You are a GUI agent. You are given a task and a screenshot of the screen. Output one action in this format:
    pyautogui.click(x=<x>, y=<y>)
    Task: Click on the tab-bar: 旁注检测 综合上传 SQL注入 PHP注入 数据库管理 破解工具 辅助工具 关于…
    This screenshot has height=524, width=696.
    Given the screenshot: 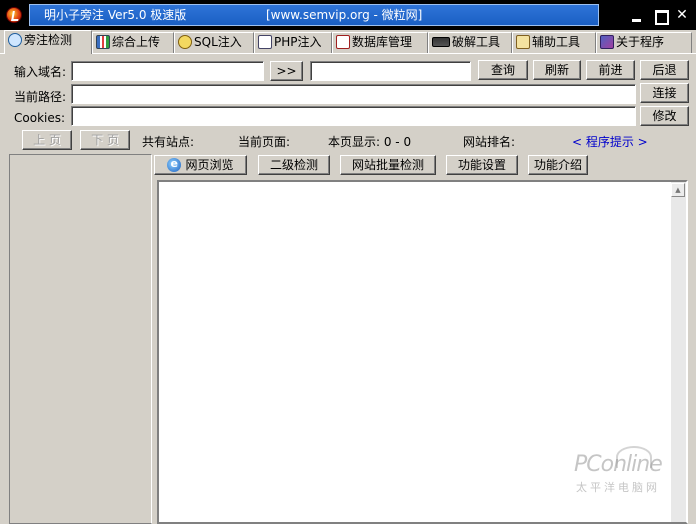 What is the action you would take?
    pyautogui.click(x=348, y=42)
    